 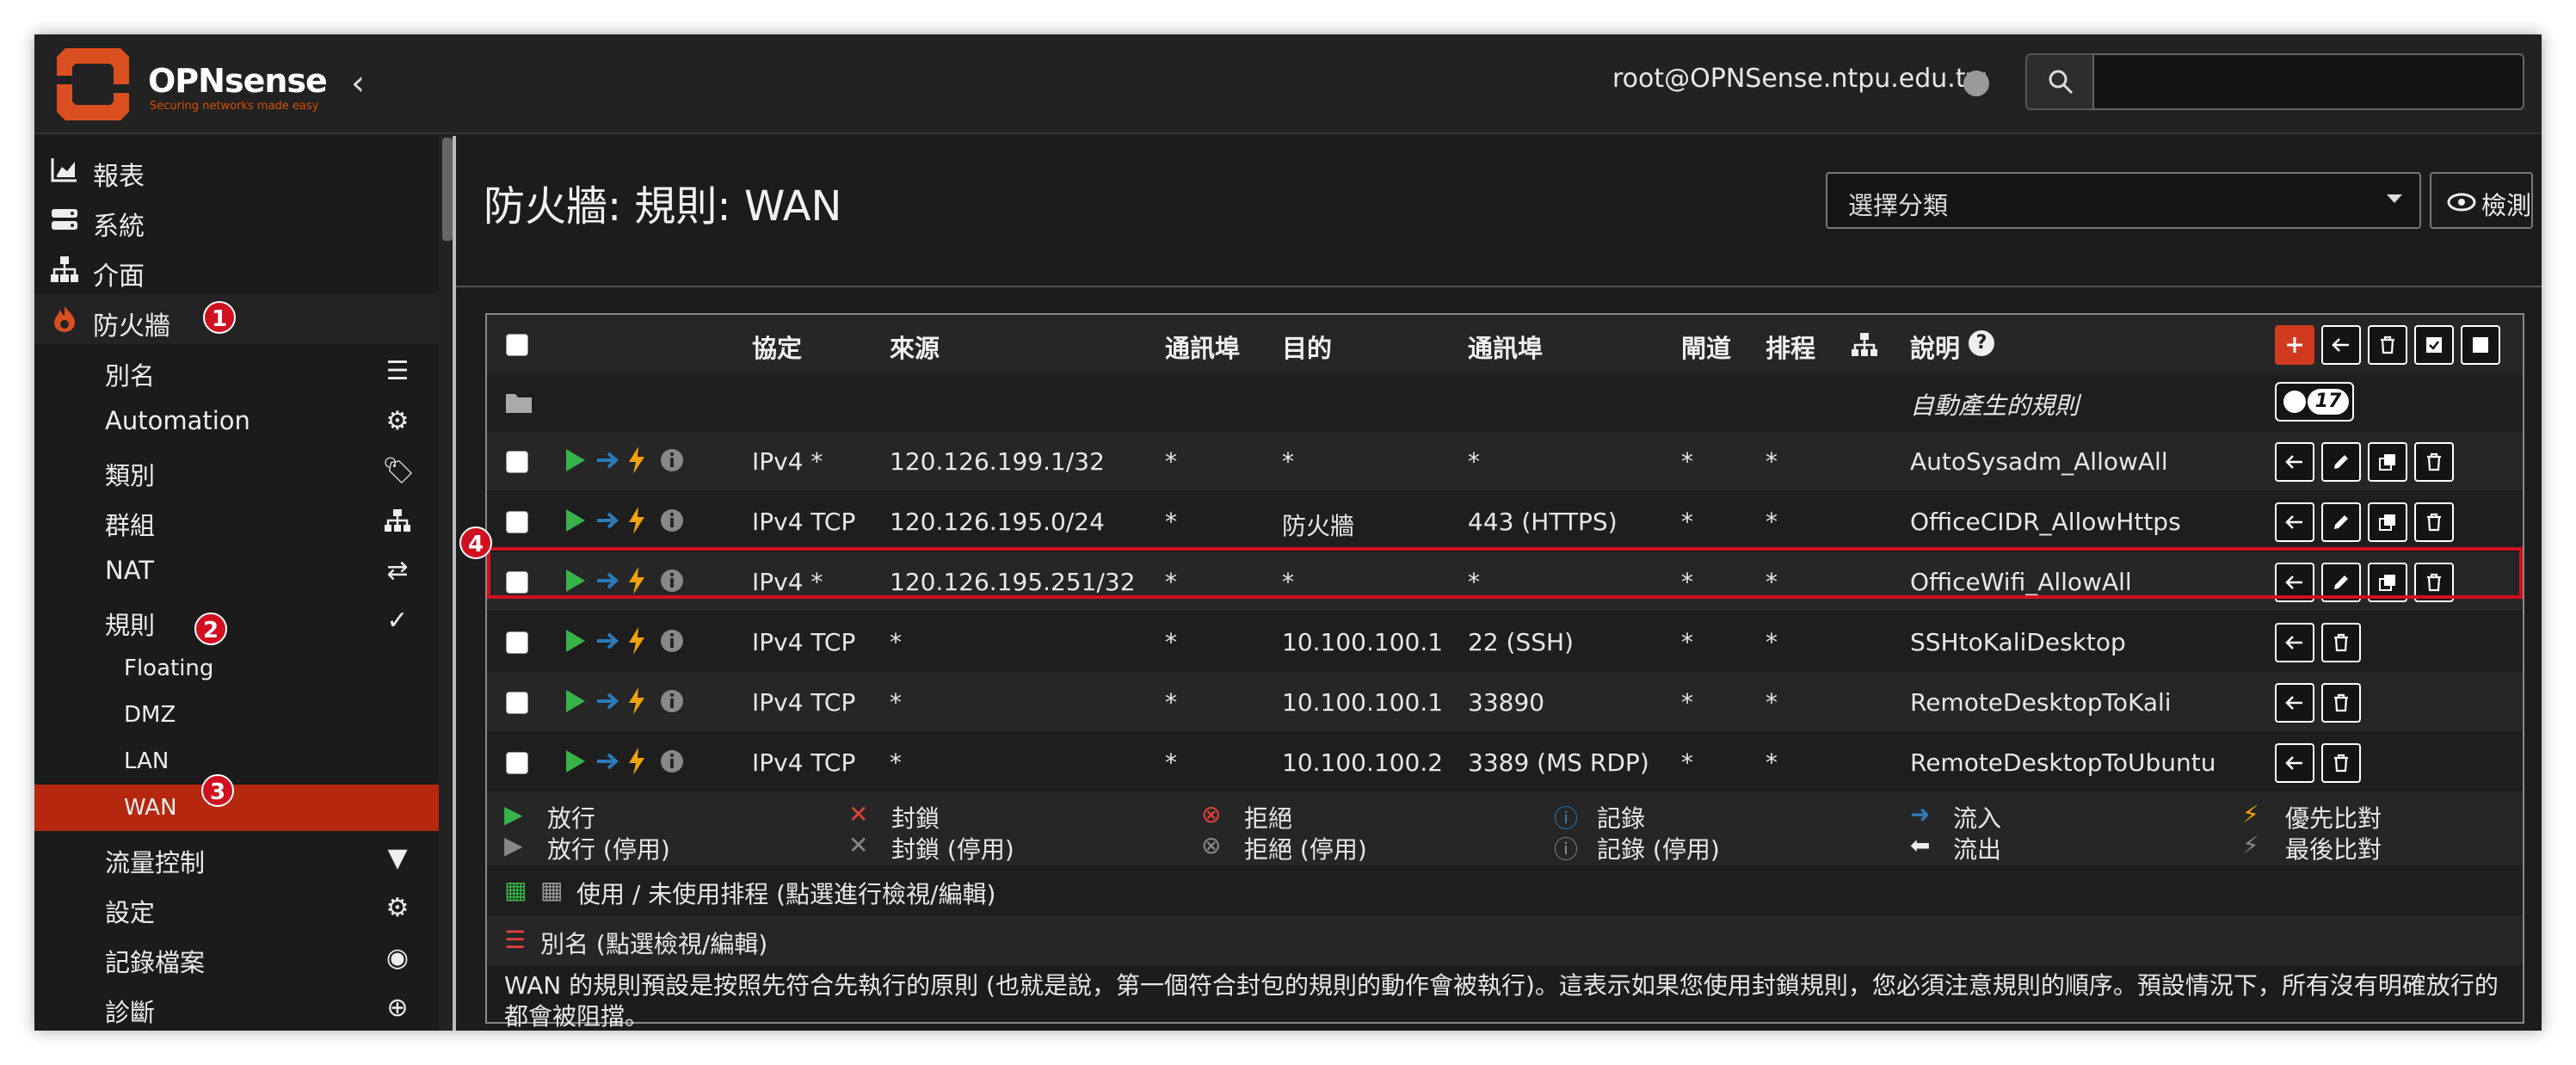 I want to click on cell-sport: *, so click(x=1171, y=462).